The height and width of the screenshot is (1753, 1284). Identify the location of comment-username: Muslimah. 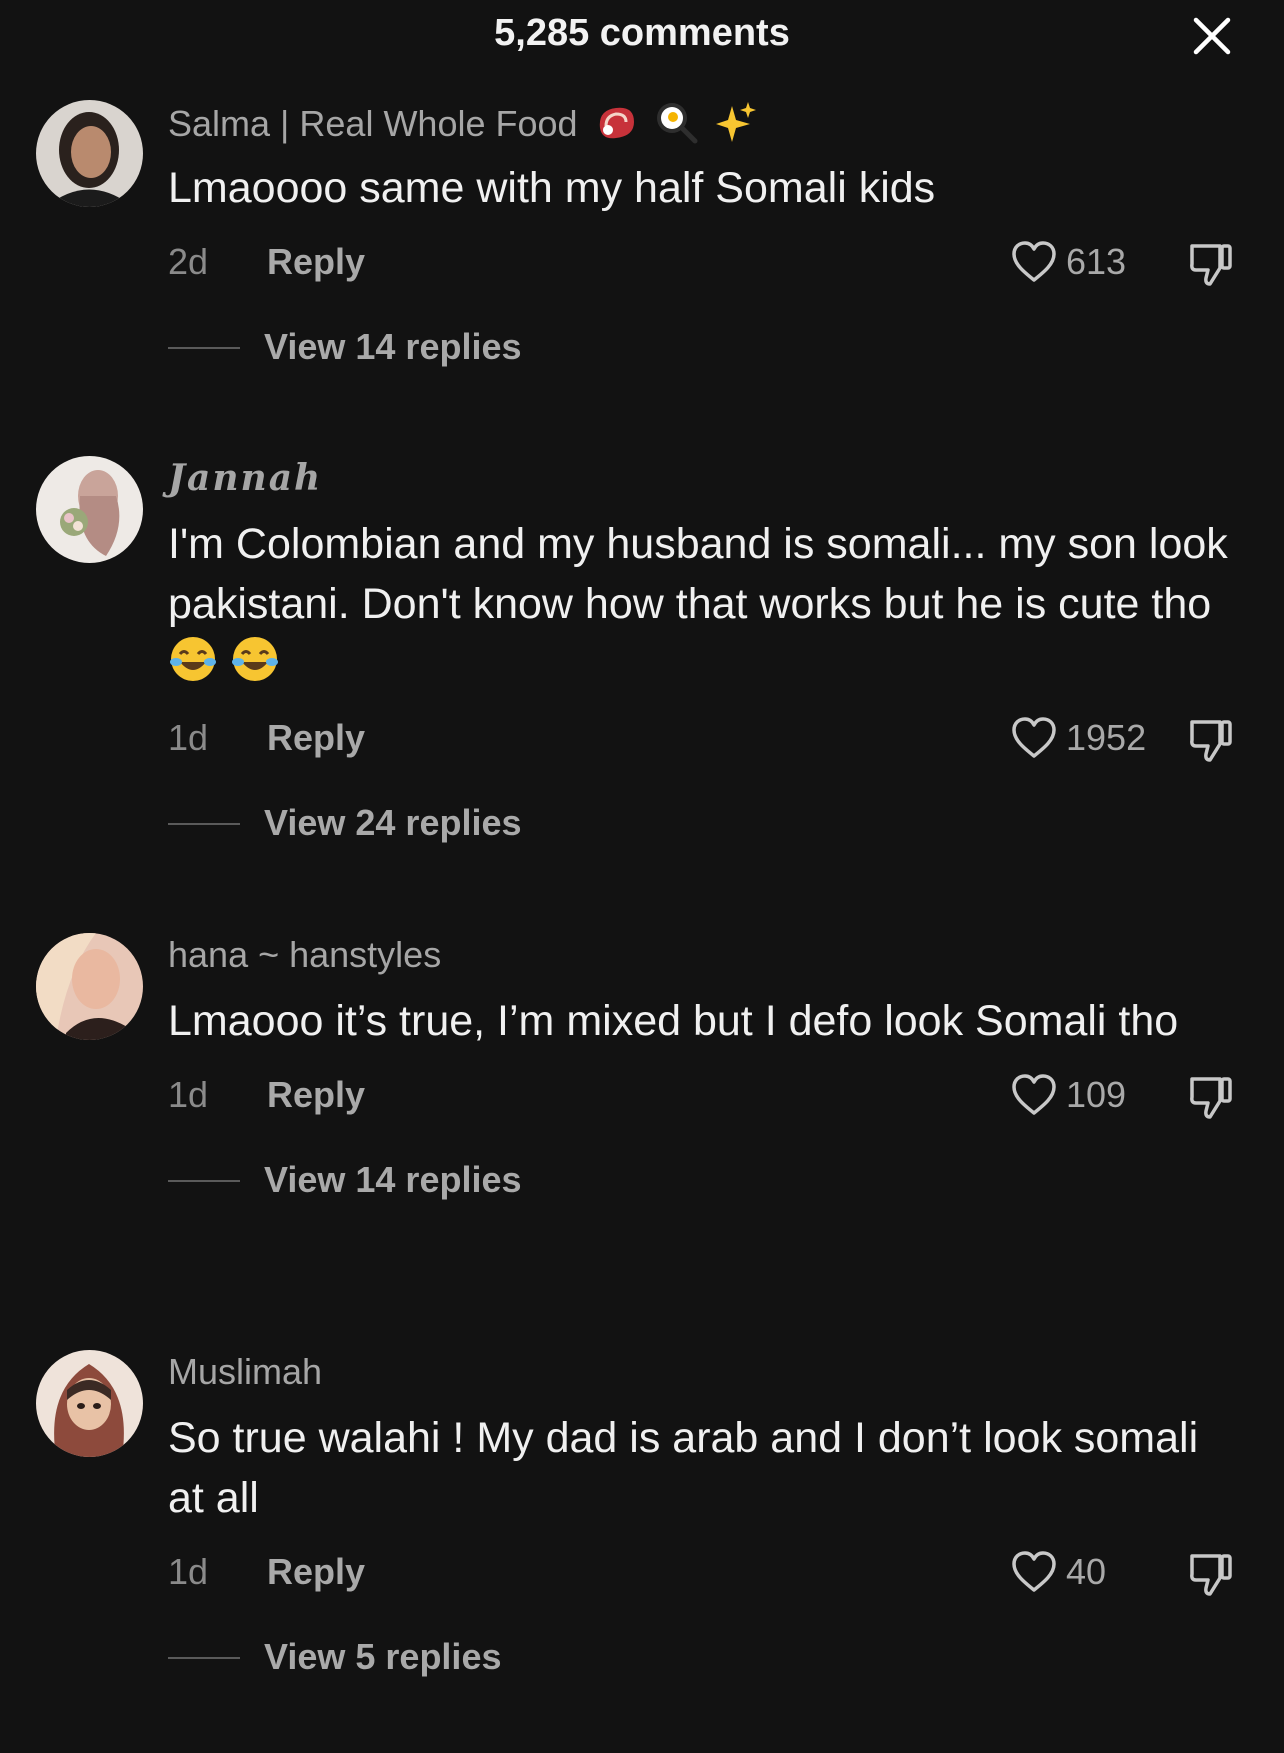
(702, 1372).